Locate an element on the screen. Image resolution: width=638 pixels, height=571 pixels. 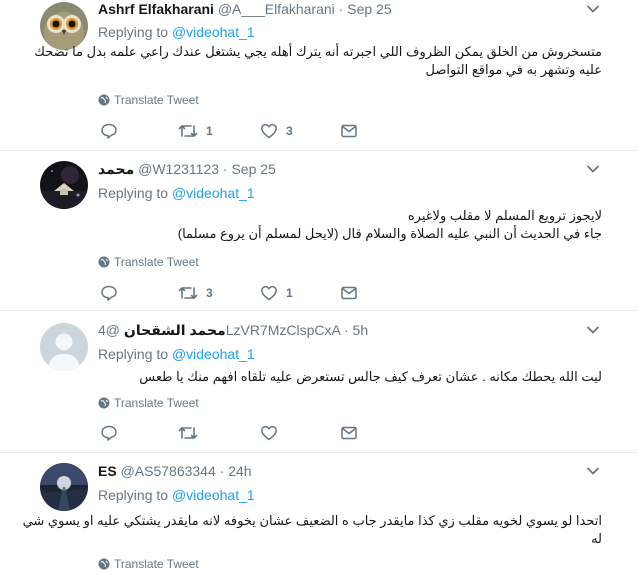
like-button: 3 is located at coordinates (276, 131).